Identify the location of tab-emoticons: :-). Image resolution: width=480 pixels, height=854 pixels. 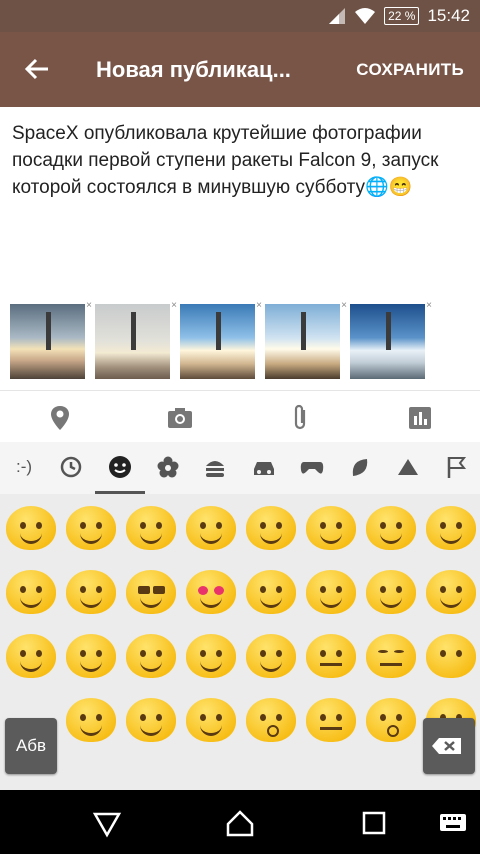
(24, 467).